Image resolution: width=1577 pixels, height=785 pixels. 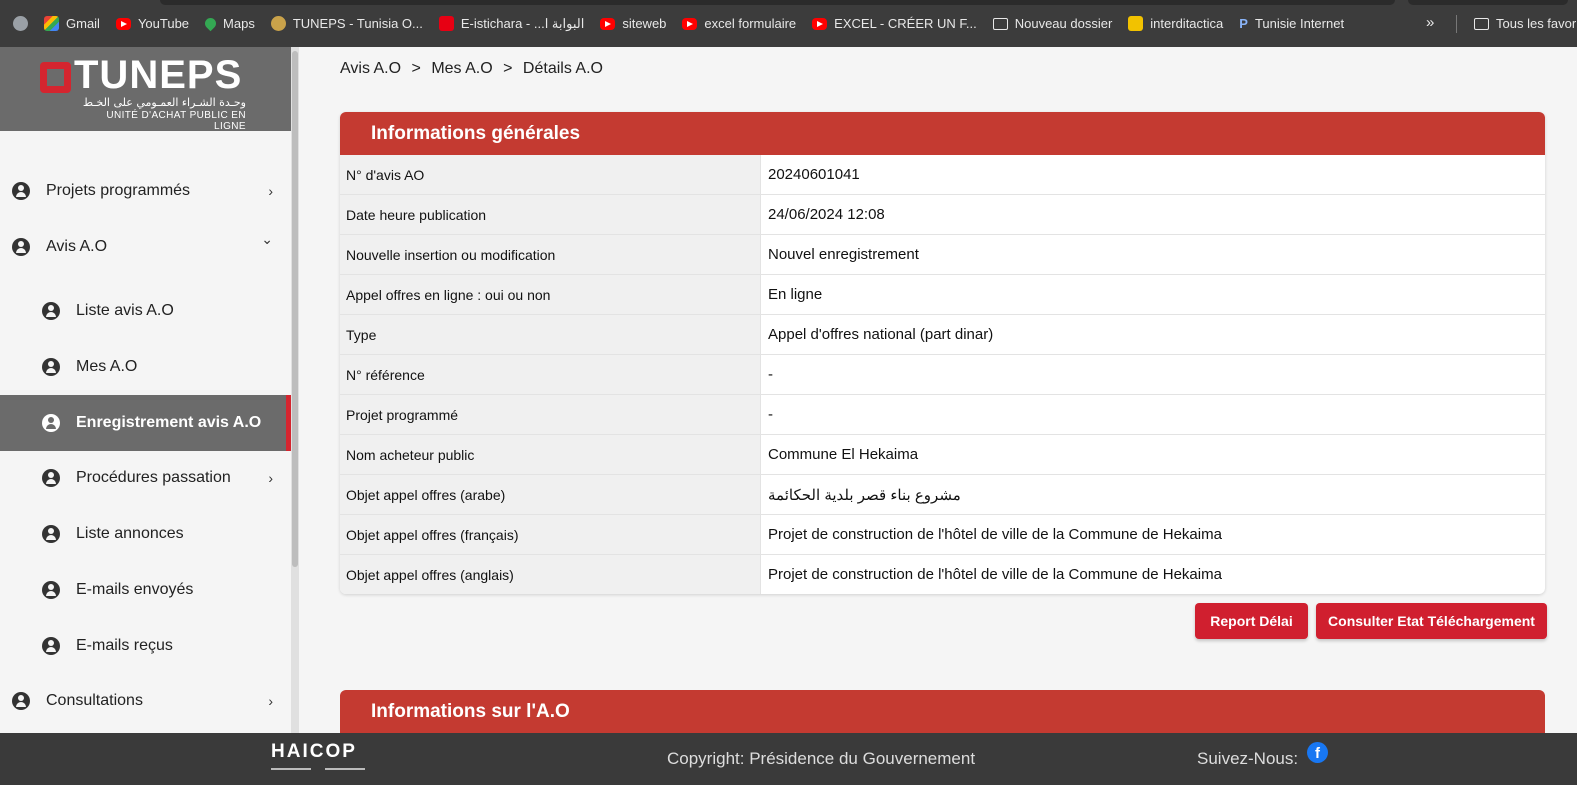 What do you see at coordinates (1430, 22) in the screenshot?
I see `more-bookmarks-chevron-icon: »` at bounding box center [1430, 22].